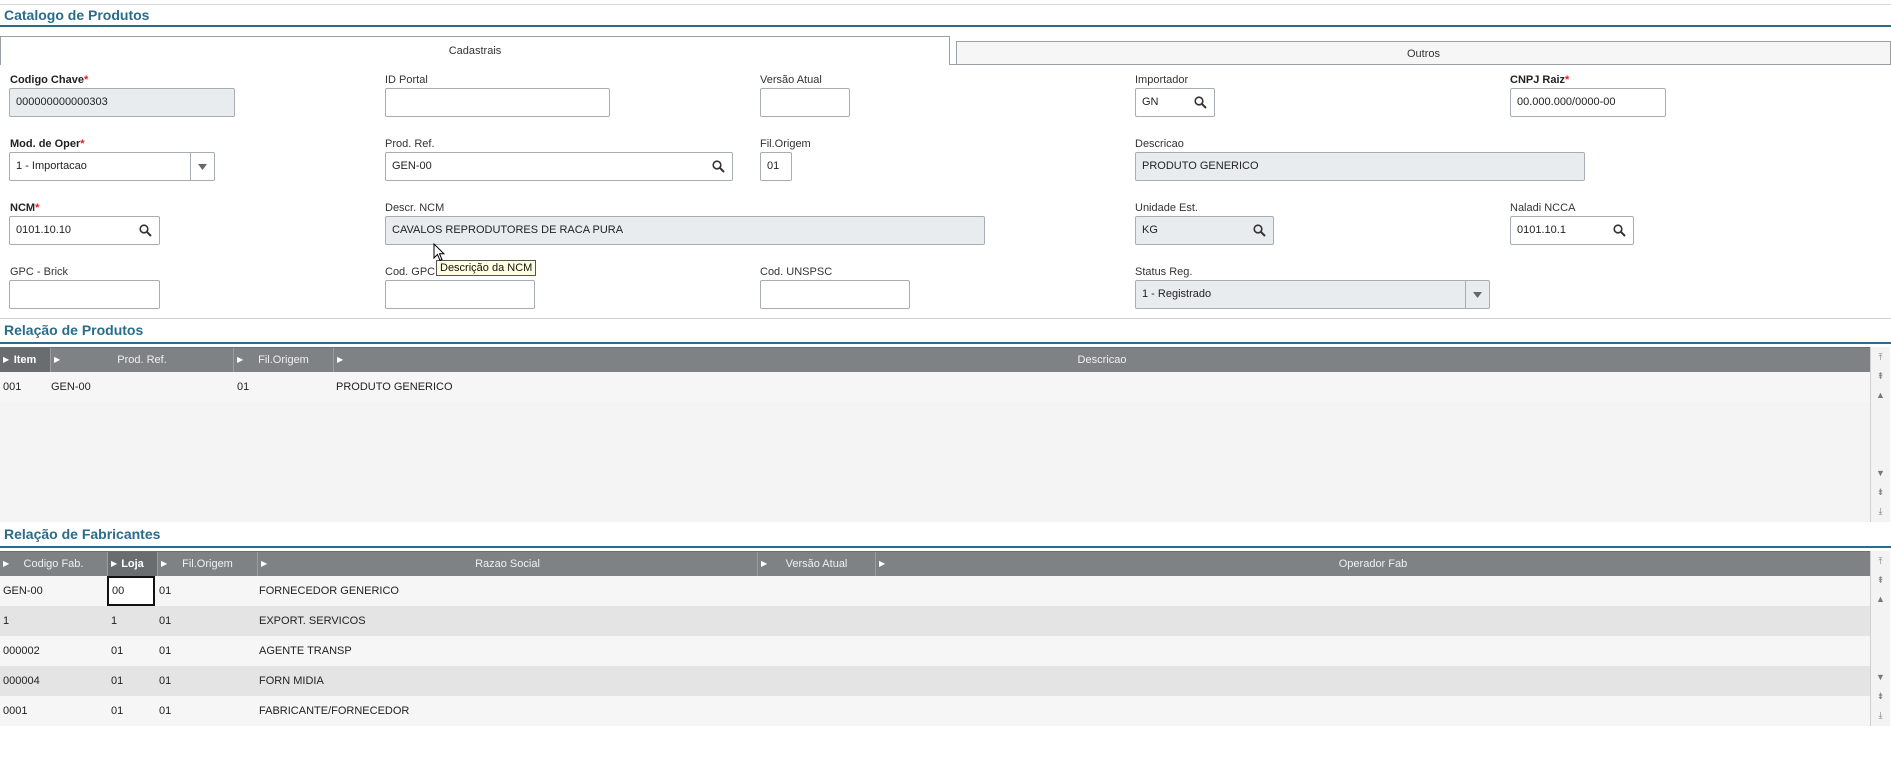 This screenshot has height=759, width=1891. What do you see at coordinates (1175, 102) in the screenshot?
I see `importador-field: GN` at bounding box center [1175, 102].